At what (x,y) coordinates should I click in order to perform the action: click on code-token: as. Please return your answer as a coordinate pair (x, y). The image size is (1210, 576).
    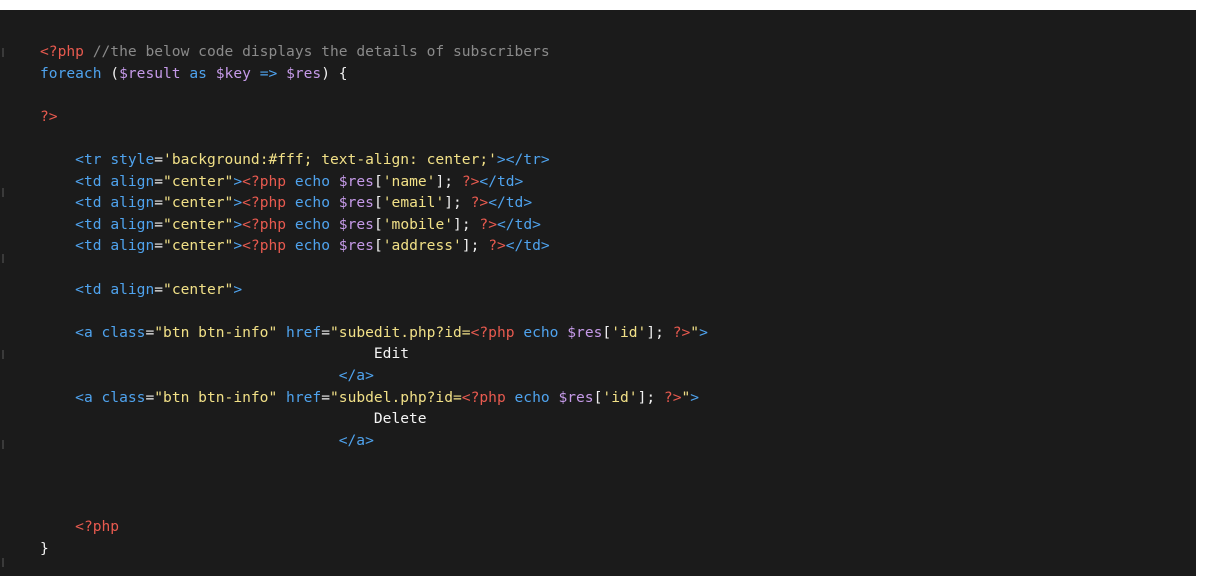
    Looking at the image, I should click on (198, 73).